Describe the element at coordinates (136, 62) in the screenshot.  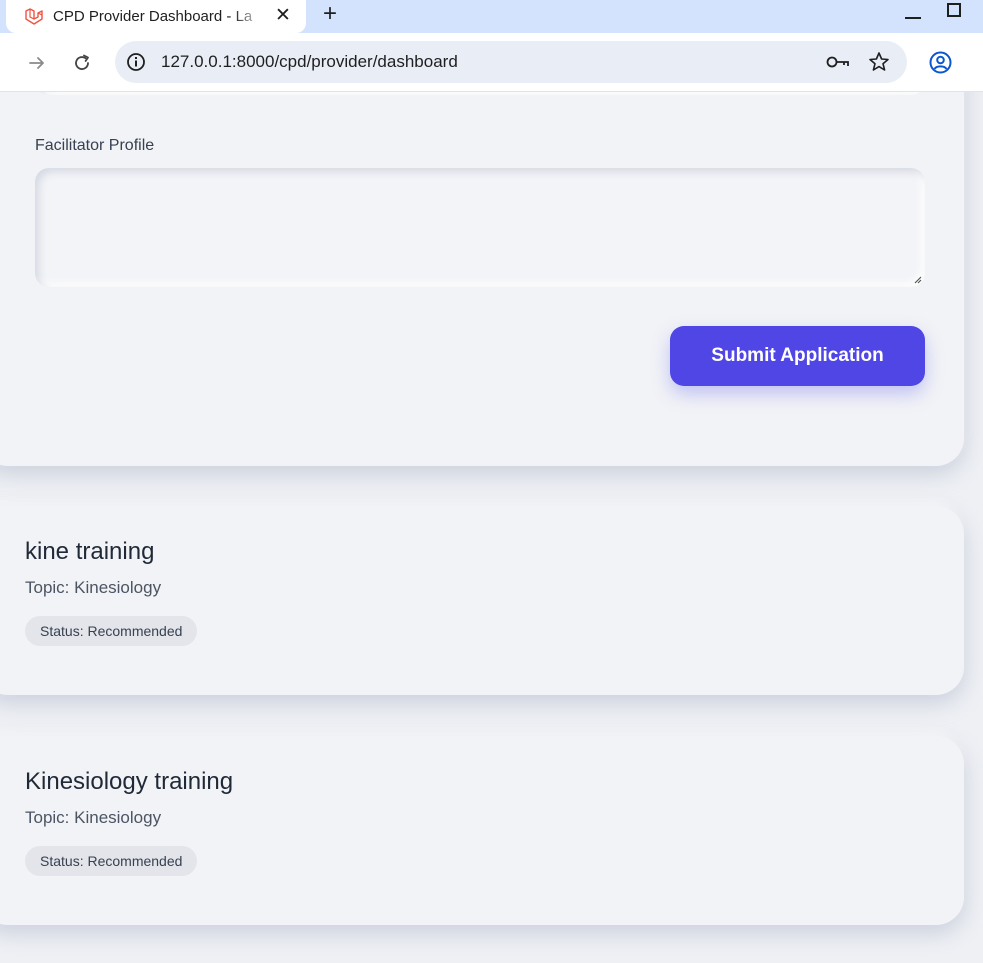
I see `site-info-icon` at that location.